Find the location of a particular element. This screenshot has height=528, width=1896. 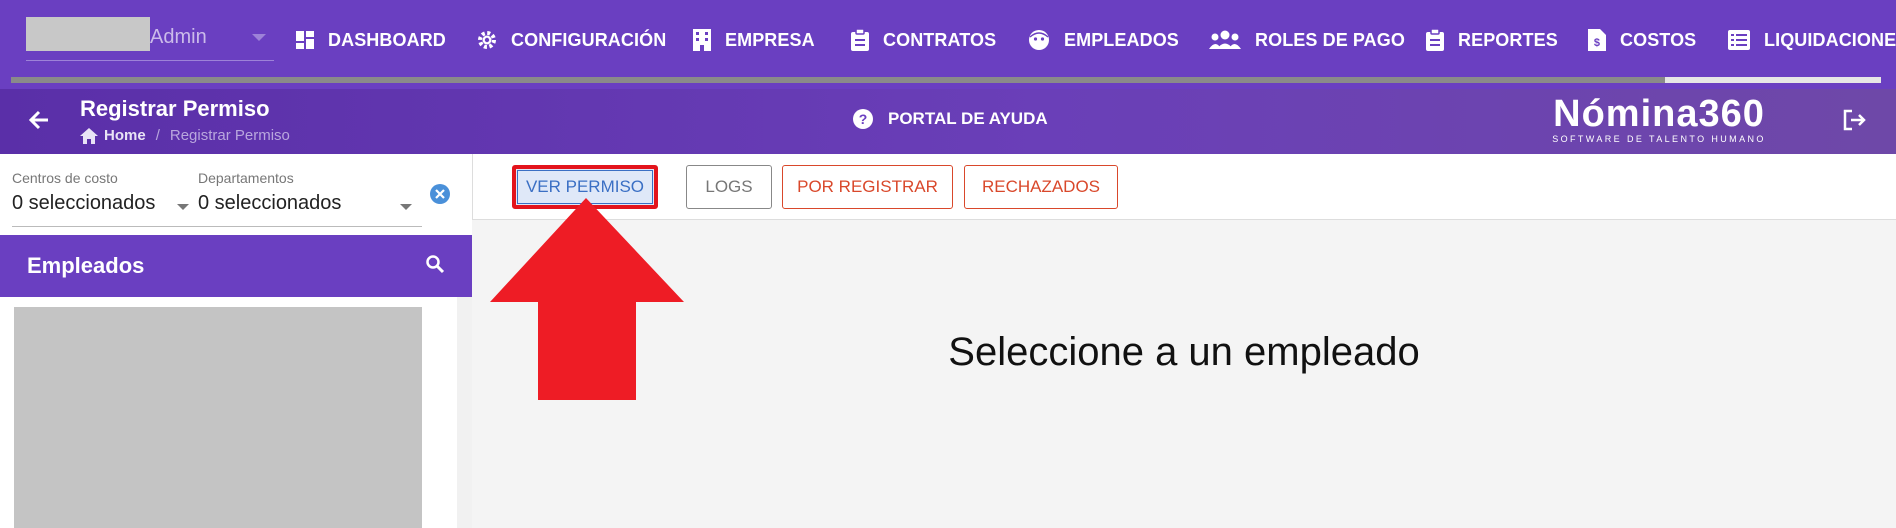

page-title: Registrar Permiso is located at coordinates (175, 108).